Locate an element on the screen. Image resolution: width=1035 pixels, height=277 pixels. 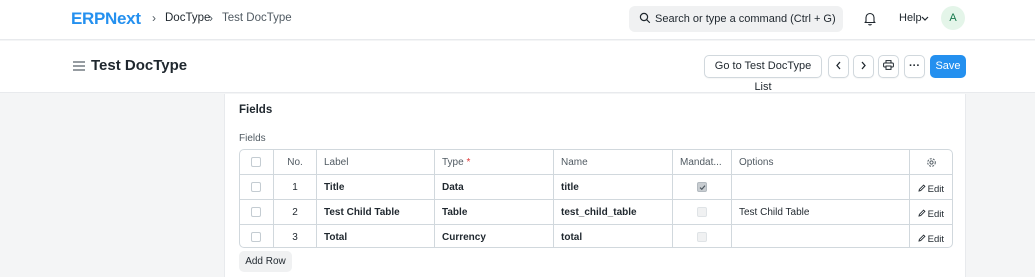
search-input: Search or type a command (Ctrl + G) is located at coordinates (736, 19).